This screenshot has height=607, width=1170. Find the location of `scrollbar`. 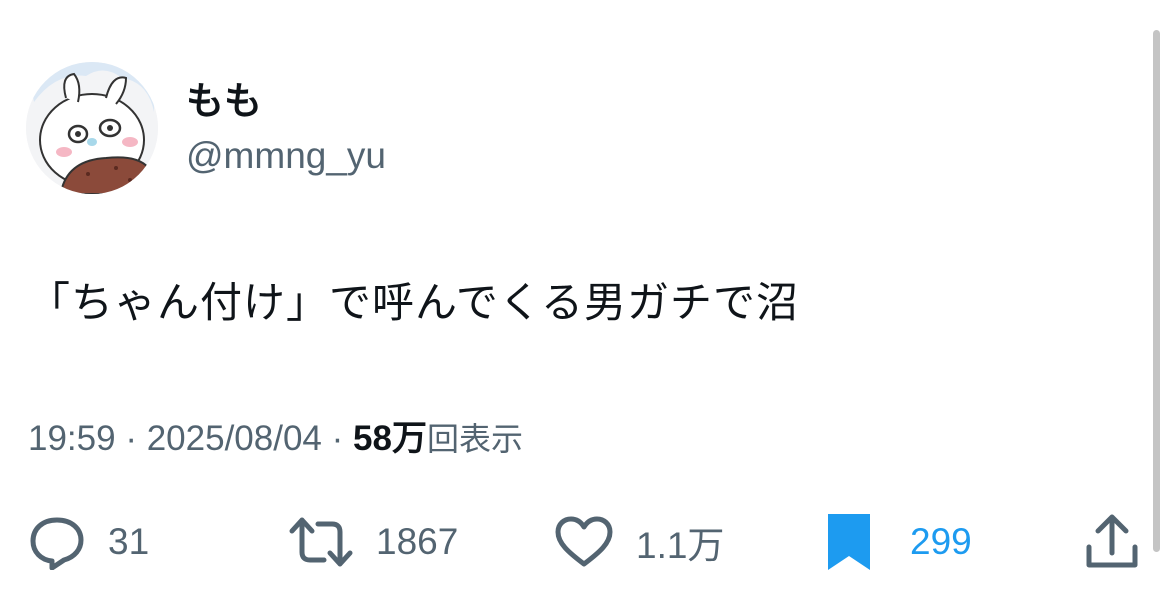

scrollbar is located at coordinates (1156, 291).